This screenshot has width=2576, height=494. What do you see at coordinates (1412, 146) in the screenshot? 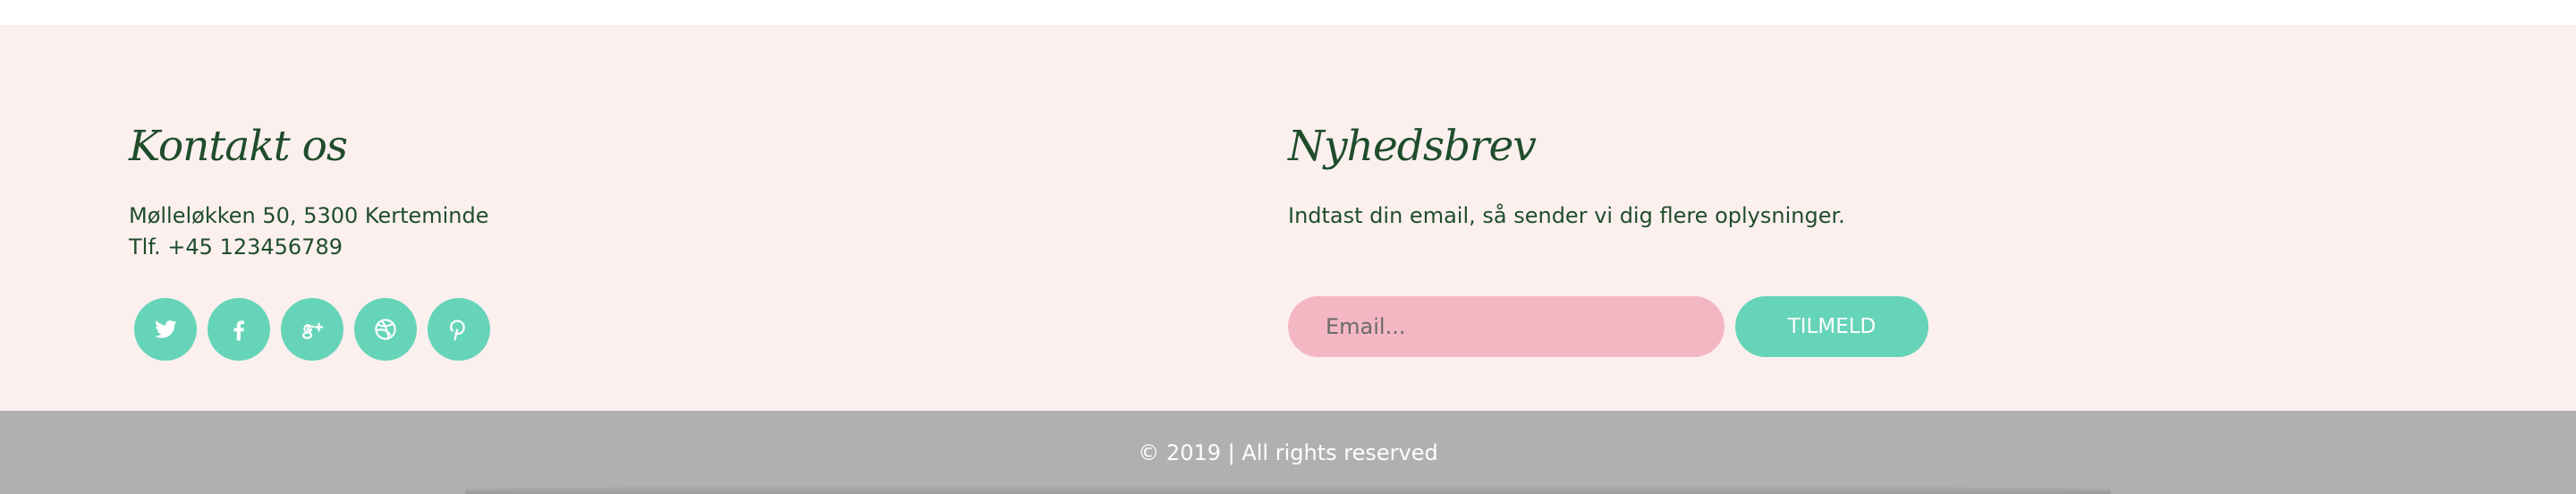
I see `newsletter-heading: Nyhedsbrev` at bounding box center [1412, 146].